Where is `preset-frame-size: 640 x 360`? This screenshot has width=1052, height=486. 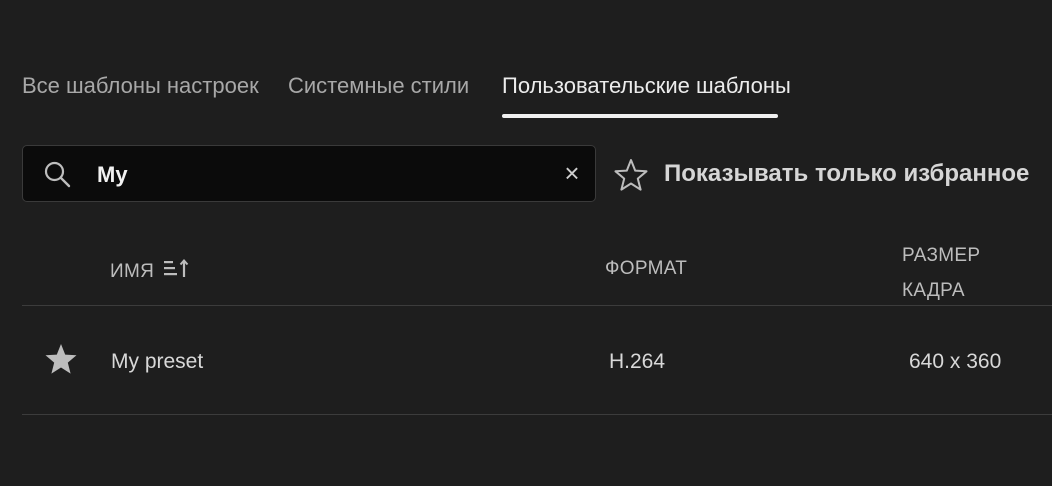
preset-frame-size: 640 x 360 is located at coordinates (955, 361).